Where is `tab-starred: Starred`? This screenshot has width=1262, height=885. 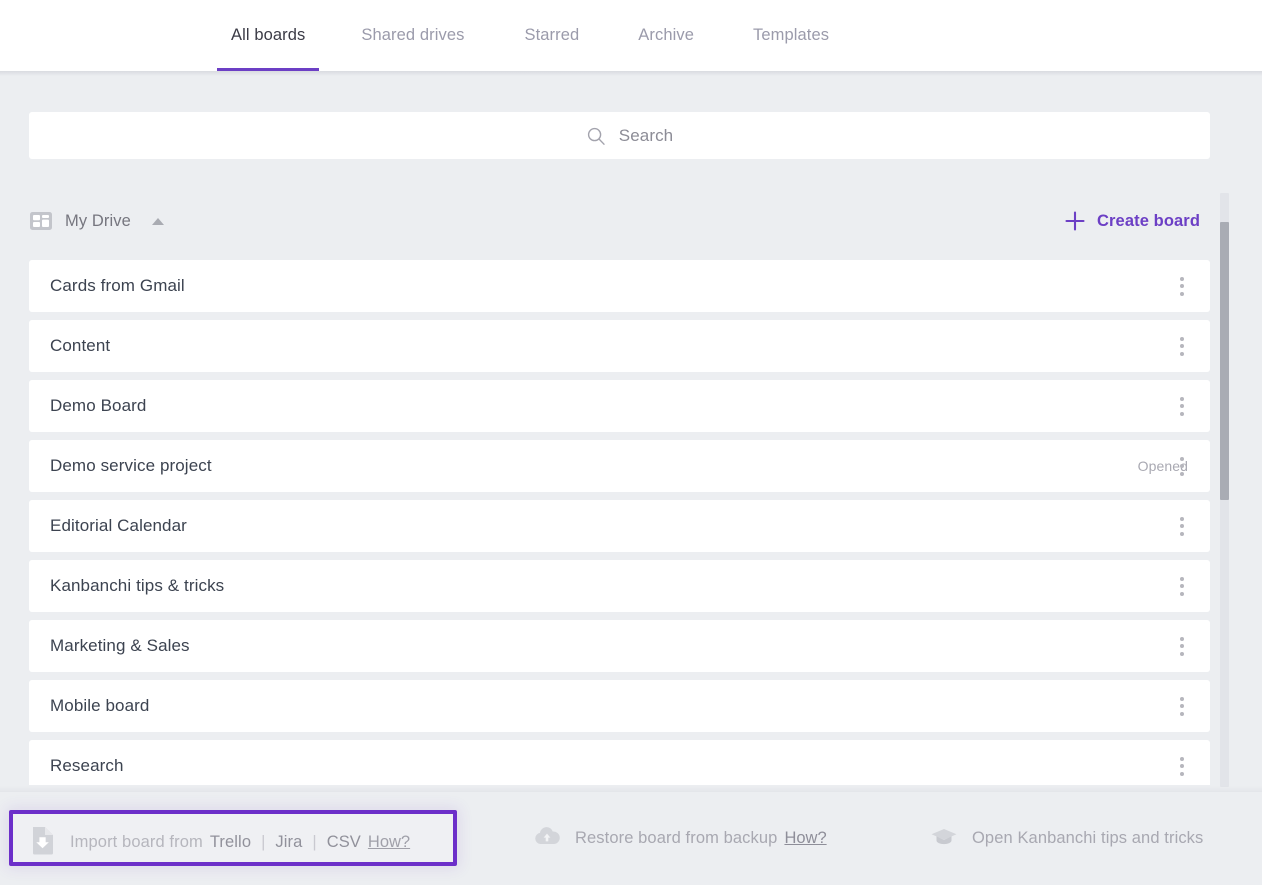 tab-starred: Starred is located at coordinates (551, 35).